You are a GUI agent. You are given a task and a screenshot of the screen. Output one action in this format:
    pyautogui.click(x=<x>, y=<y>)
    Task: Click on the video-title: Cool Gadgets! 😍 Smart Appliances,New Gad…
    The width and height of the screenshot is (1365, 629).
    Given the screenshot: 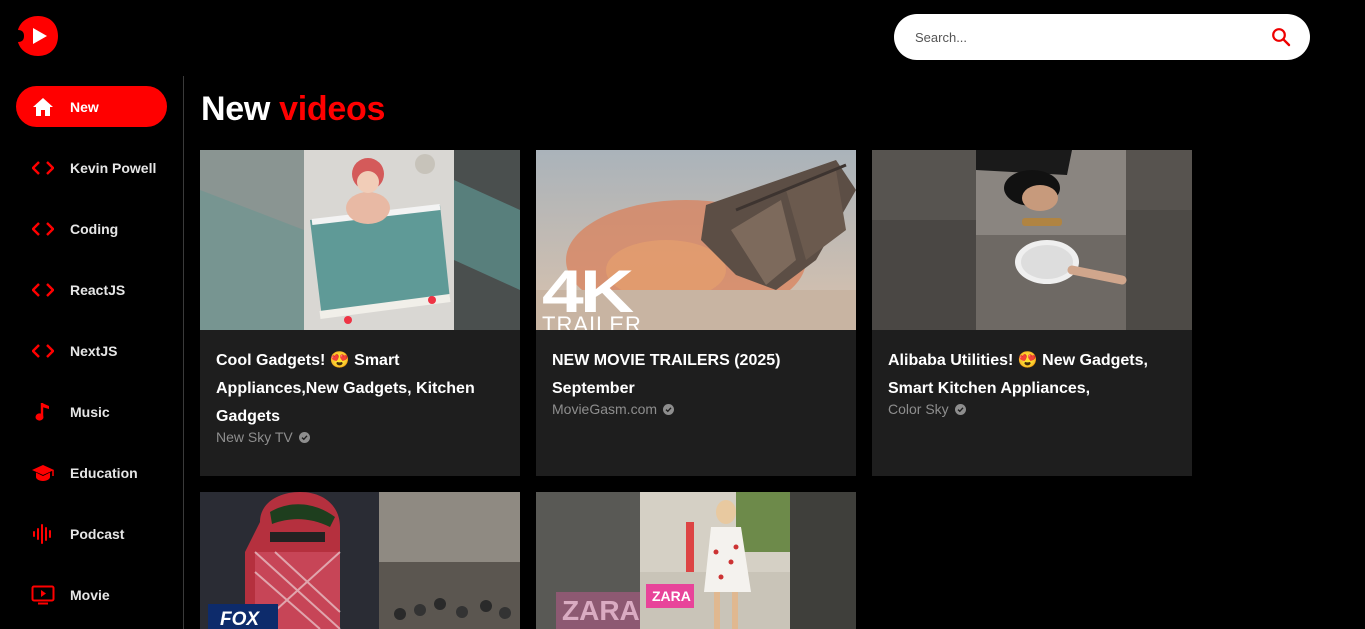 What is the action you would take?
    pyautogui.click(x=360, y=389)
    